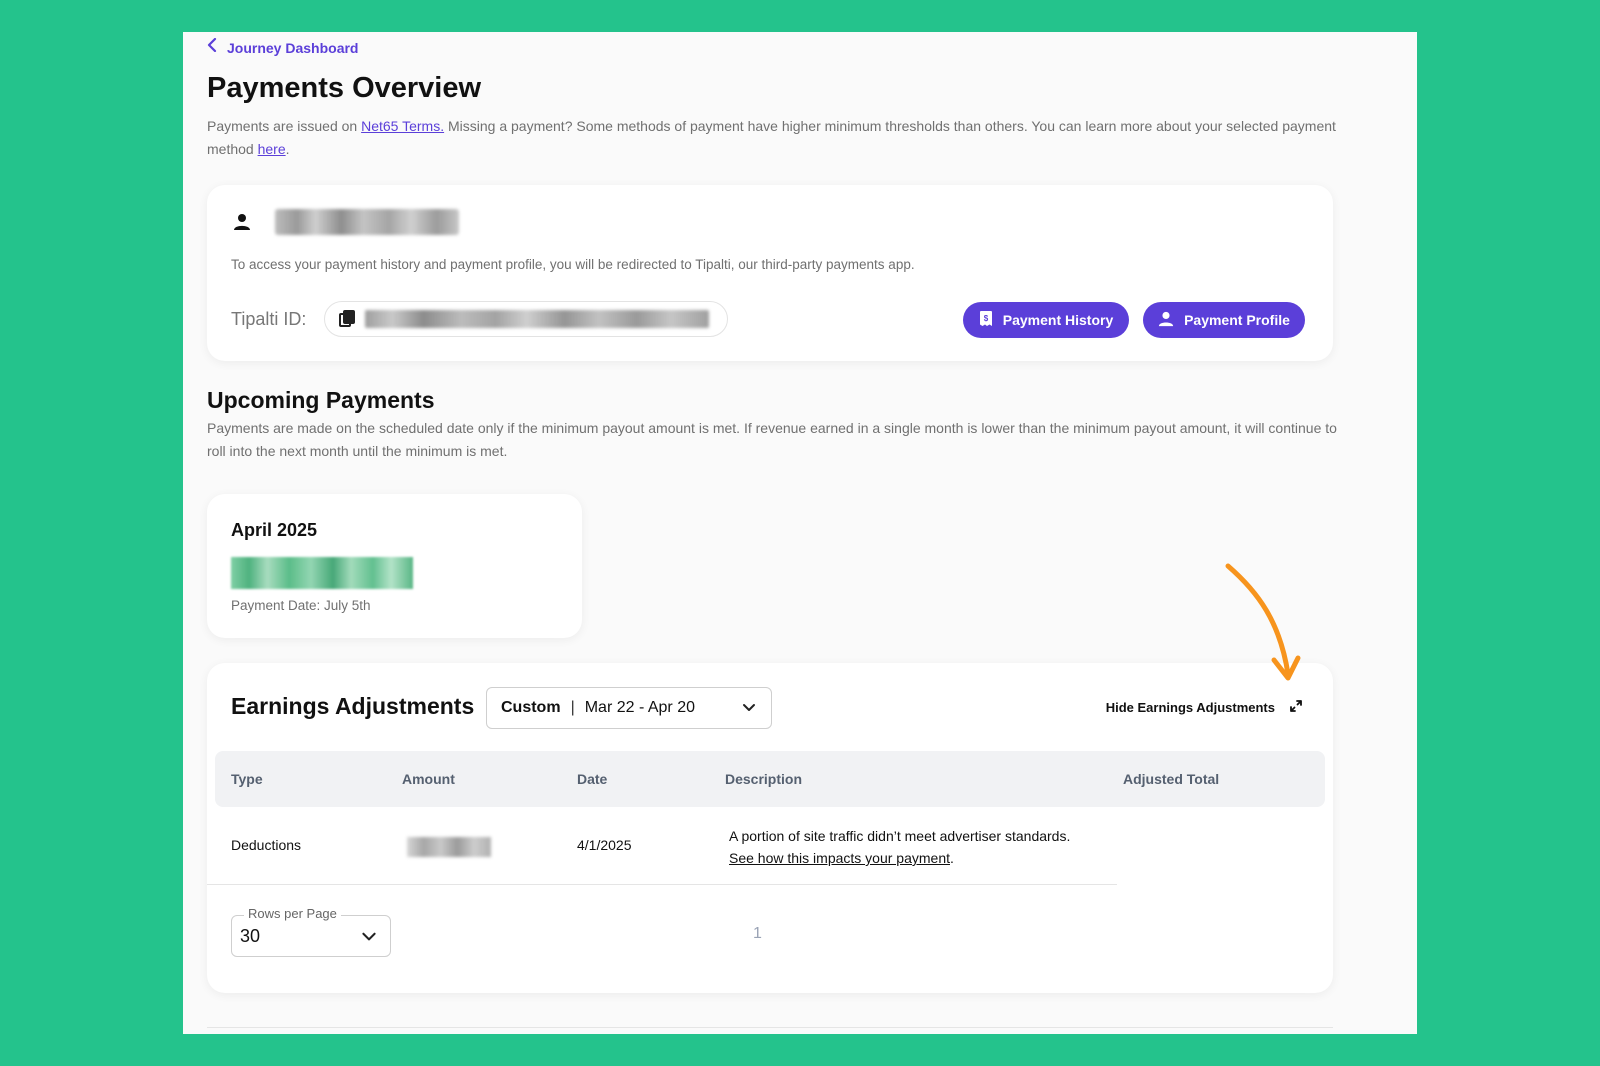  Describe the element at coordinates (537, 319) in the screenshot. I see `redacted-tipalti-id` at that location.